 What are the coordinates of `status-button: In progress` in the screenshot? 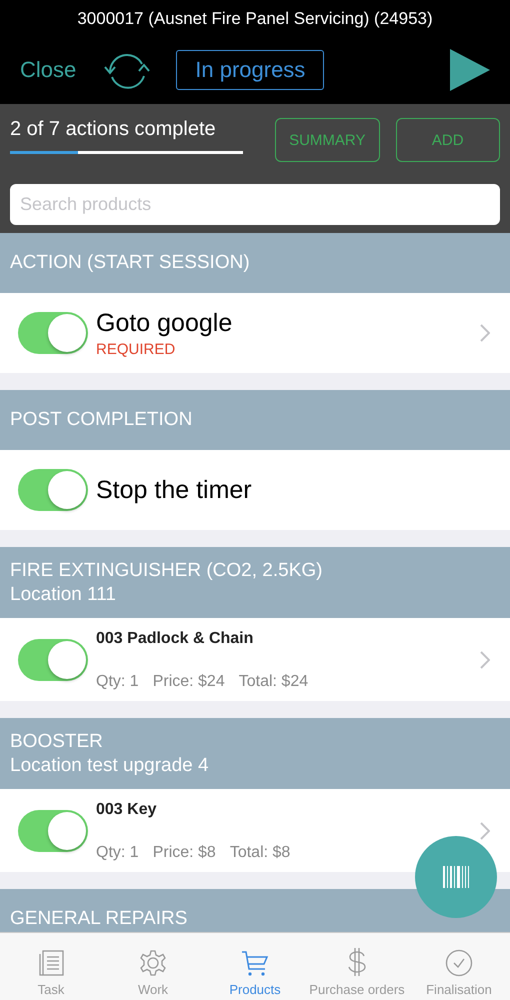 It's located at (250, 70).